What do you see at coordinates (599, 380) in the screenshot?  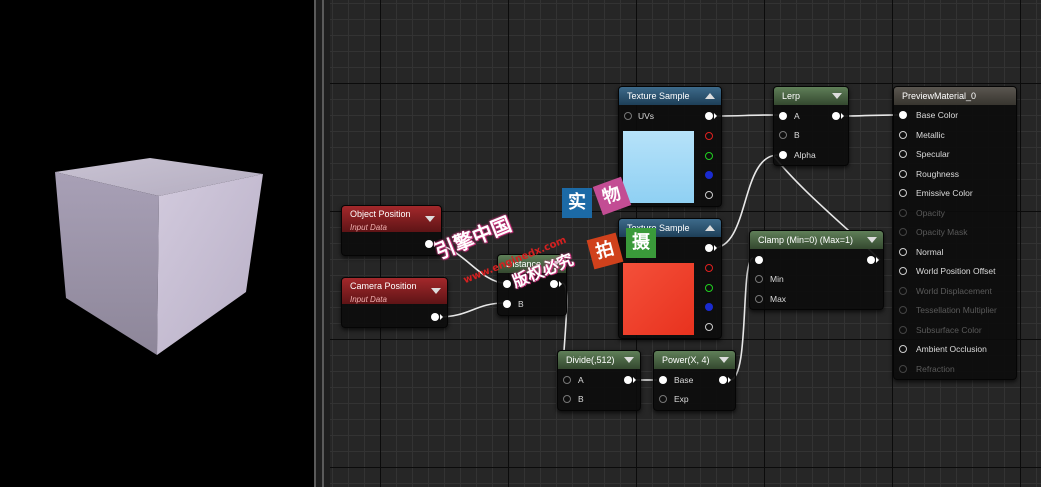 I see `divide-node: Divide(,512) A B` at bounding box center [599, 380].